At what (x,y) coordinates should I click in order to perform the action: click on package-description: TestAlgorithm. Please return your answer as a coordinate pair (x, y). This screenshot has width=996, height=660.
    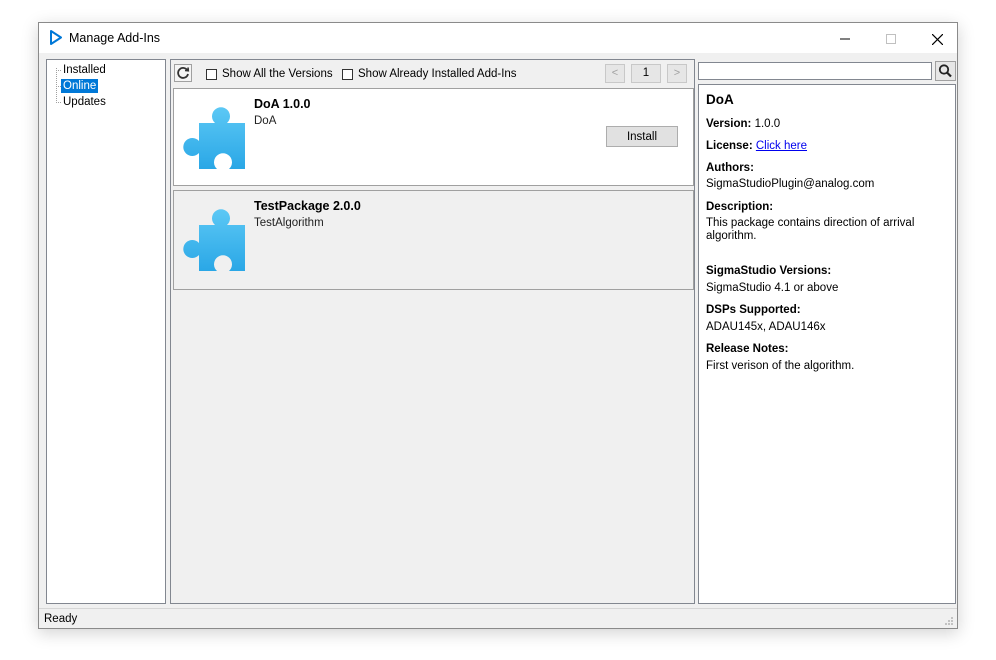
    Looking at the image, I should click on (289, 223).